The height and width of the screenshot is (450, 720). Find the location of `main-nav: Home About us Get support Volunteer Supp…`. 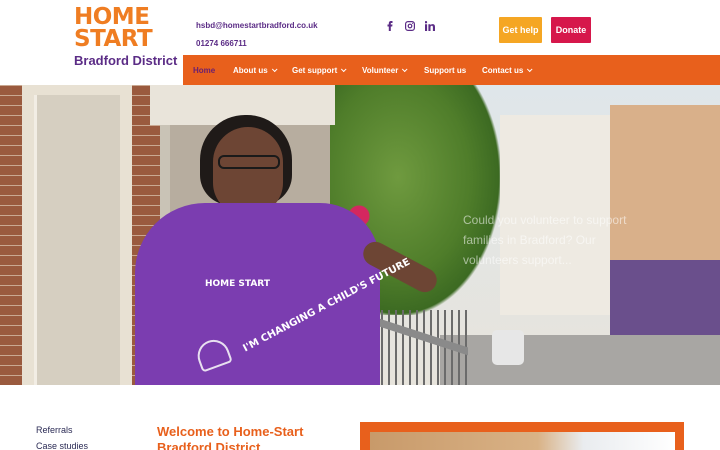

main-nav: Home About us Get support Volunteer Supp… is located at coordinates (451, 70).